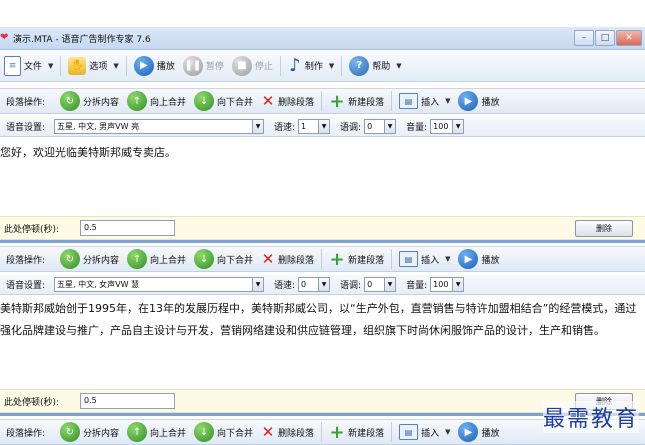 This screenshot has width=645, height=445. What do you see at coordinates (137, 259) in the screenshot?
I see `arrow-up-icon: ↑` at bounding box center [137, 259].